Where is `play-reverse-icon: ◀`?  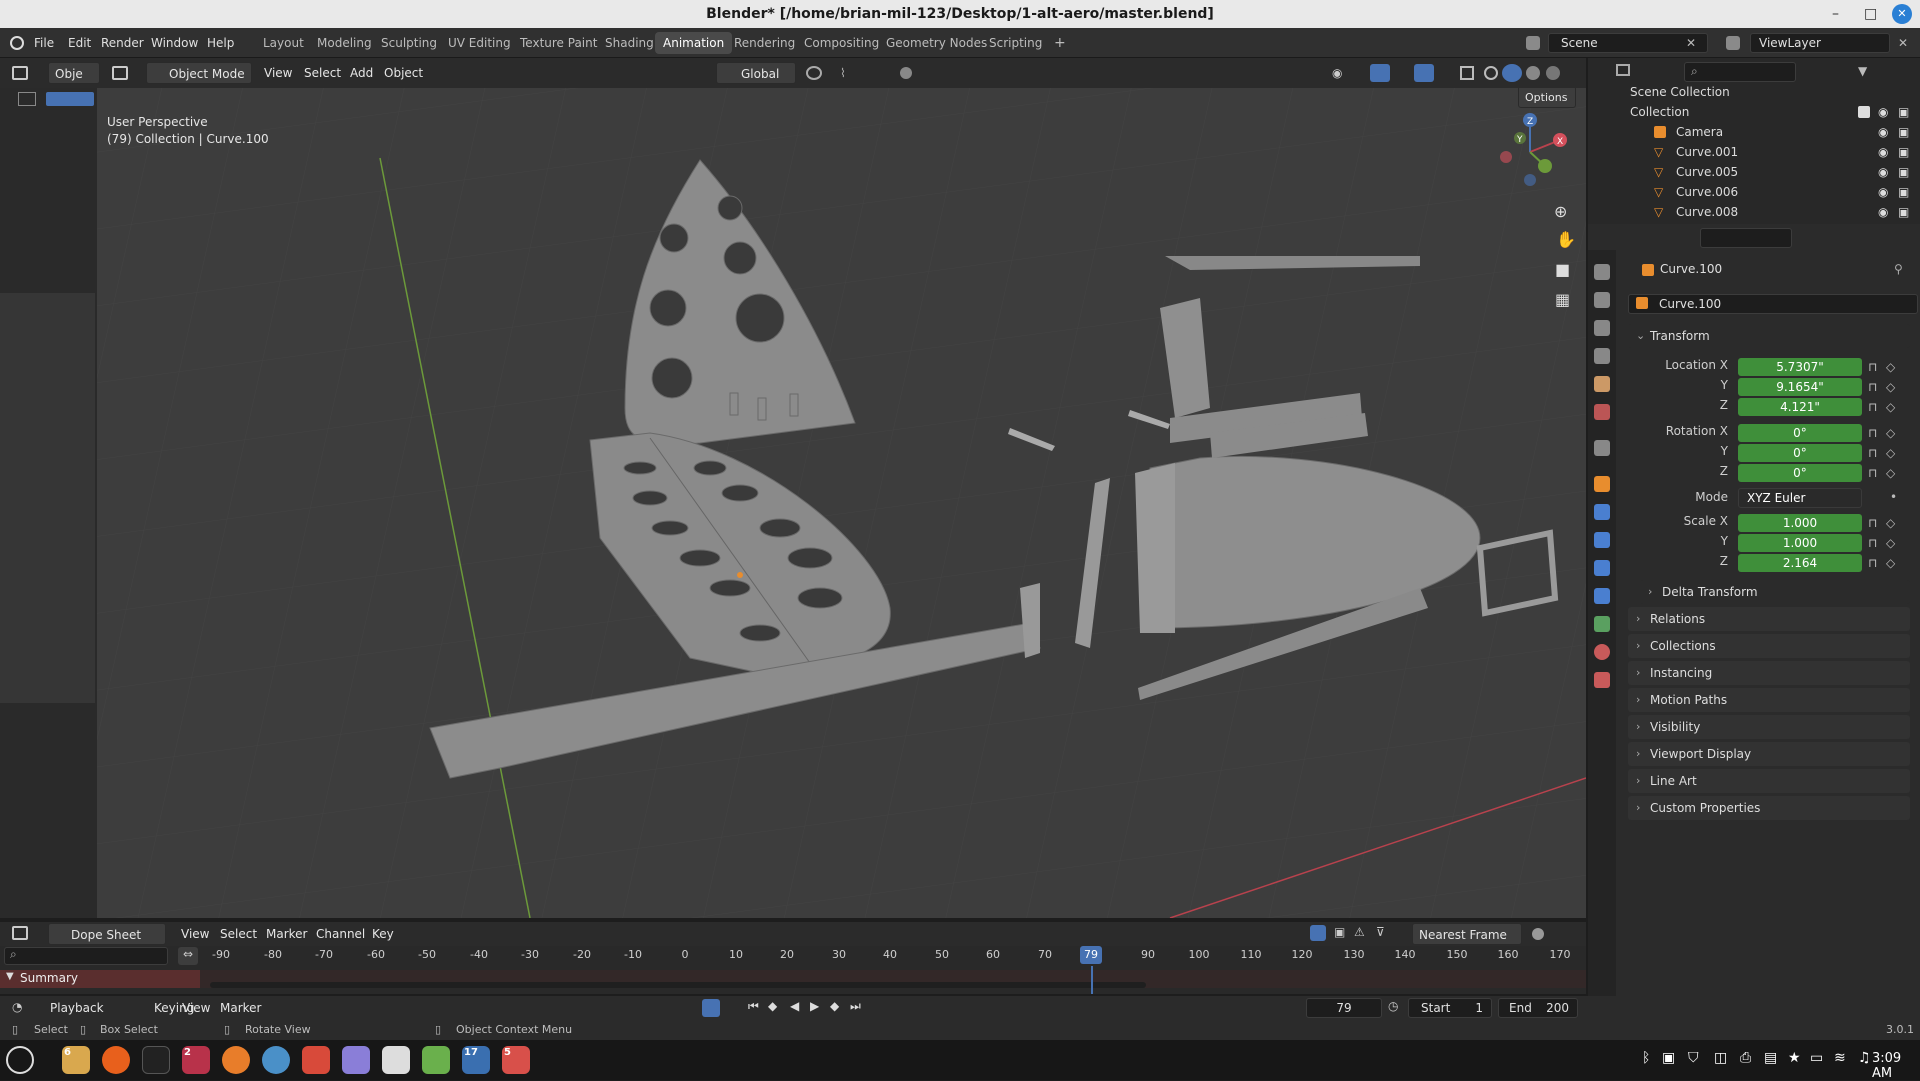
play-reverse-icon: ◀ is located at coordinates (794, 1006).